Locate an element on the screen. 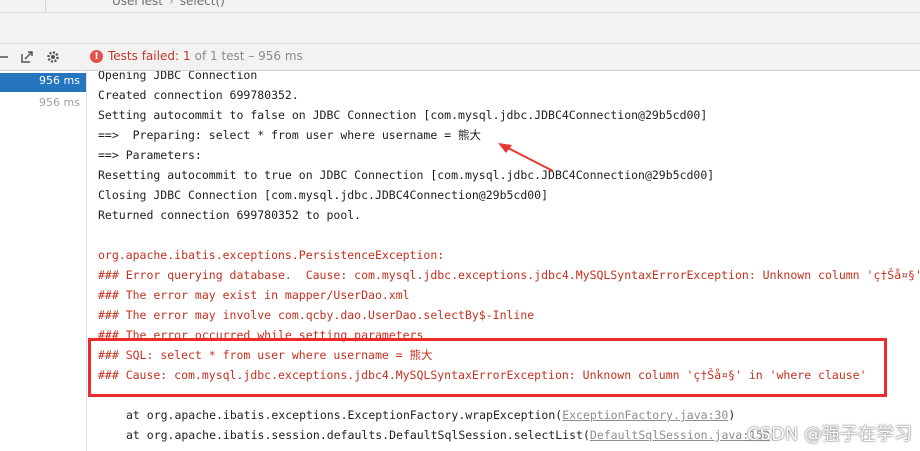 Image resolution: width=920 pixels, height=451 pixels. layout-icon is located at coordinates (8, 57).